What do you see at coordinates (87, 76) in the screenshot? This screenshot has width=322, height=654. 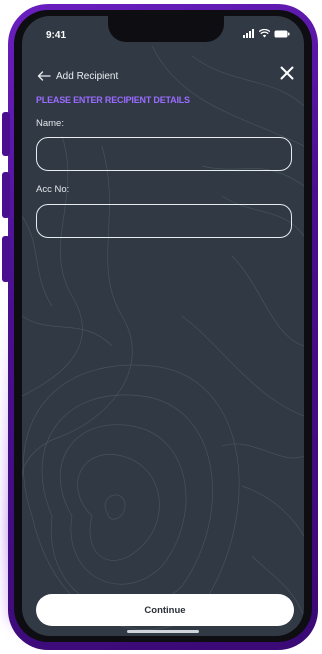 I see `header-title: Add Recipient` at bounding box center [87, 76].